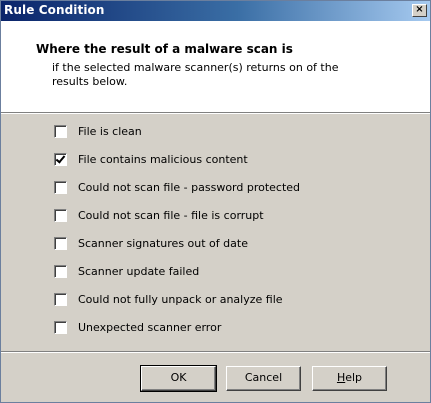  Describe the element at coordinates (219, 271) in the screenshot. I see `option-scanner-update-failed: Scanner update failed` at that location.